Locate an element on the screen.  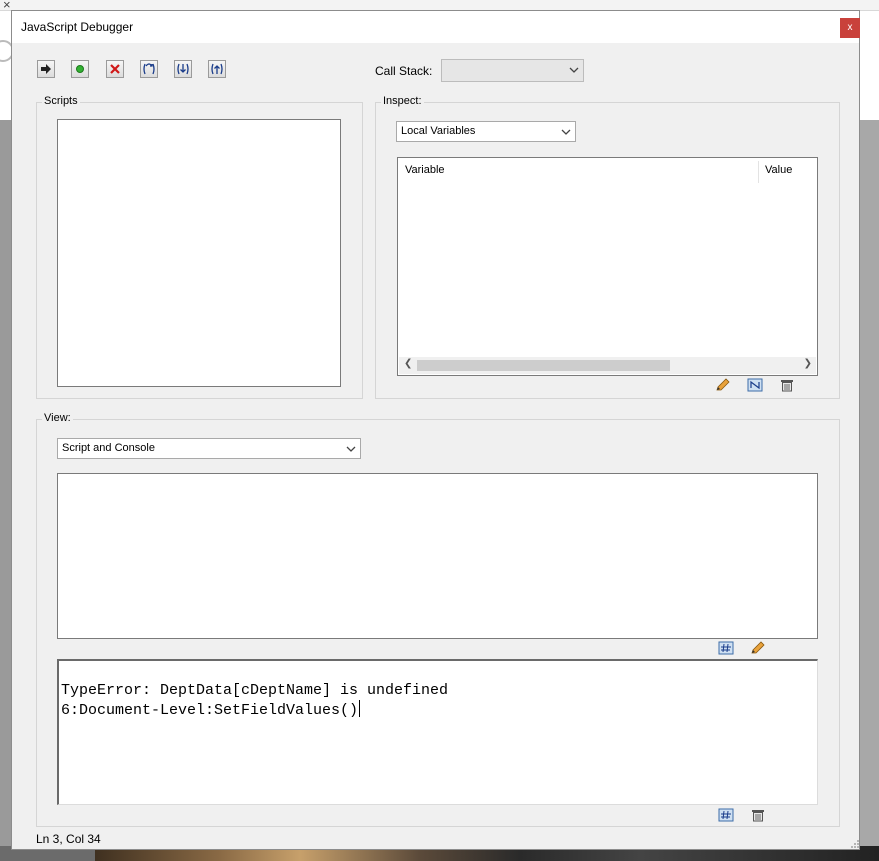
edit-script-button is located at coordinates (758, 648).